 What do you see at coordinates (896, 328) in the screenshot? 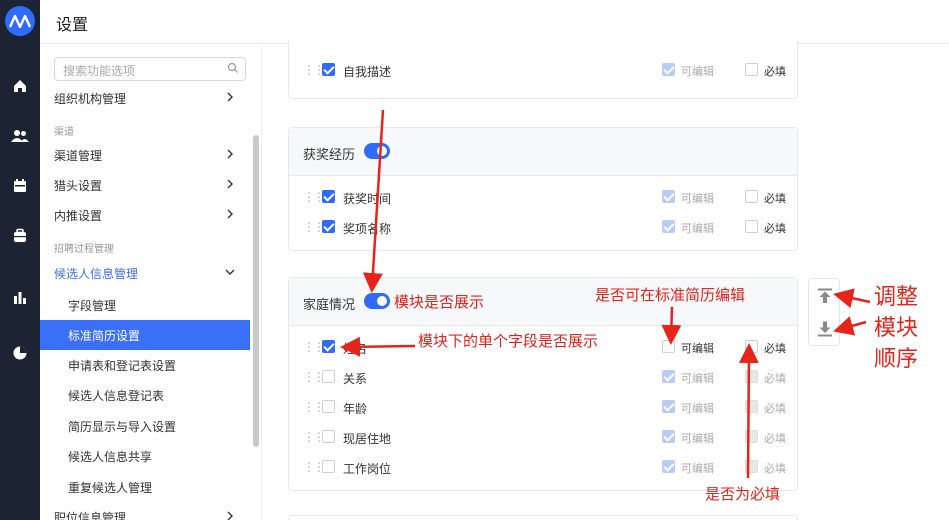
I see `annotation-reorder-2: 模块` at bounding box center [896, 328].